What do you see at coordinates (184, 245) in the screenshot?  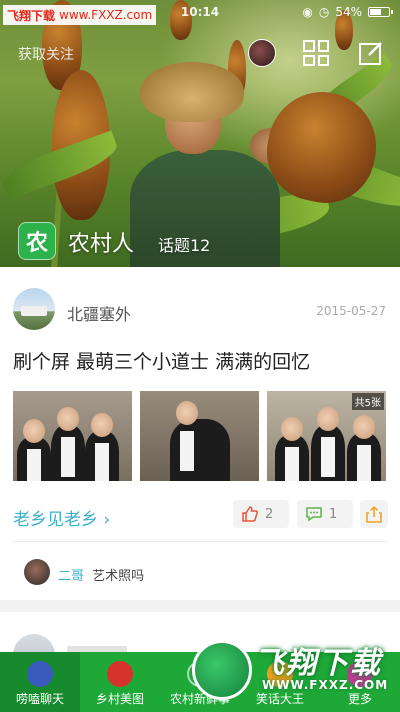 I see `topic-count: 话题12` at bounding box center [184, 245].